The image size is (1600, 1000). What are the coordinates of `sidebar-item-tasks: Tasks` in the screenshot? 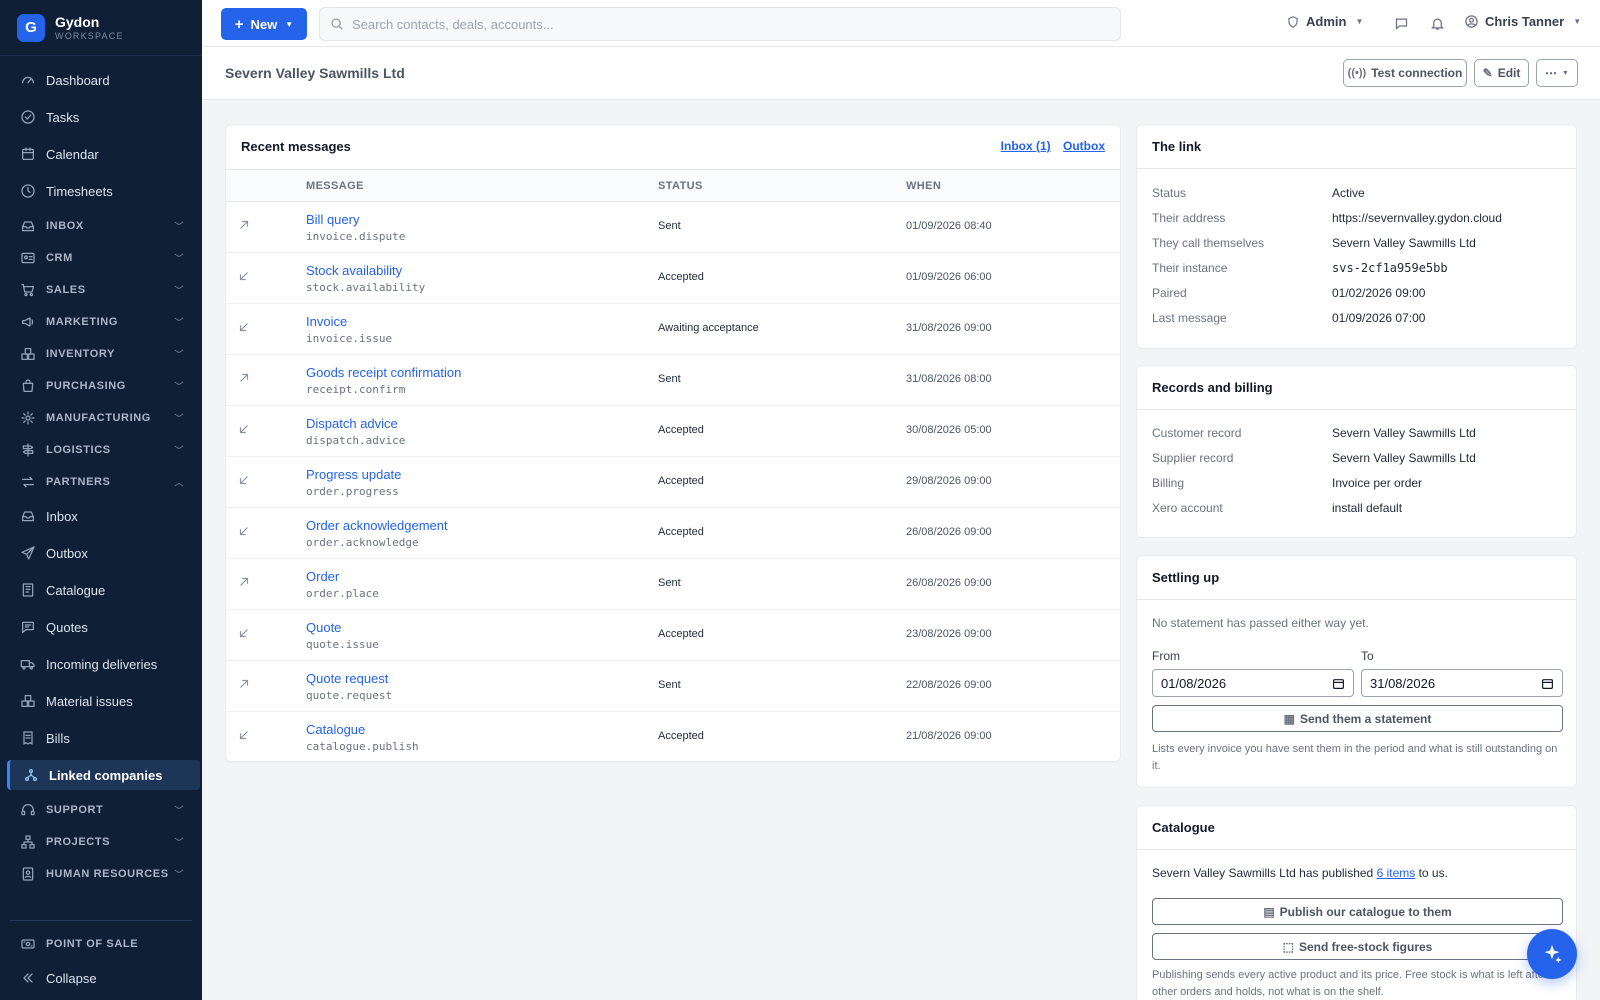 It's located at (101, 117).